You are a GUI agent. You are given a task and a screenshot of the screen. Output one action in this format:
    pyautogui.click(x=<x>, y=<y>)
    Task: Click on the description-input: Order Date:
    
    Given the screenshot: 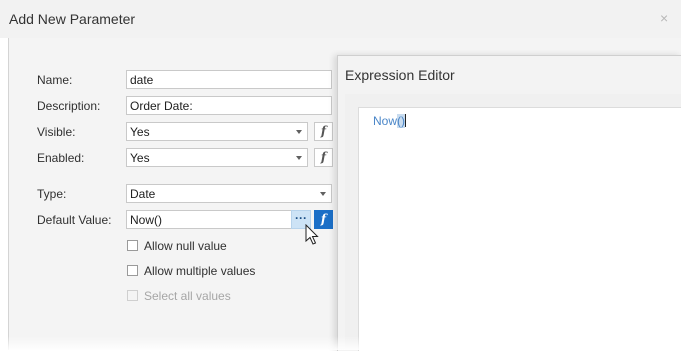 What is the action you would take?
    pyautogui.click(x=229, y=105)
    